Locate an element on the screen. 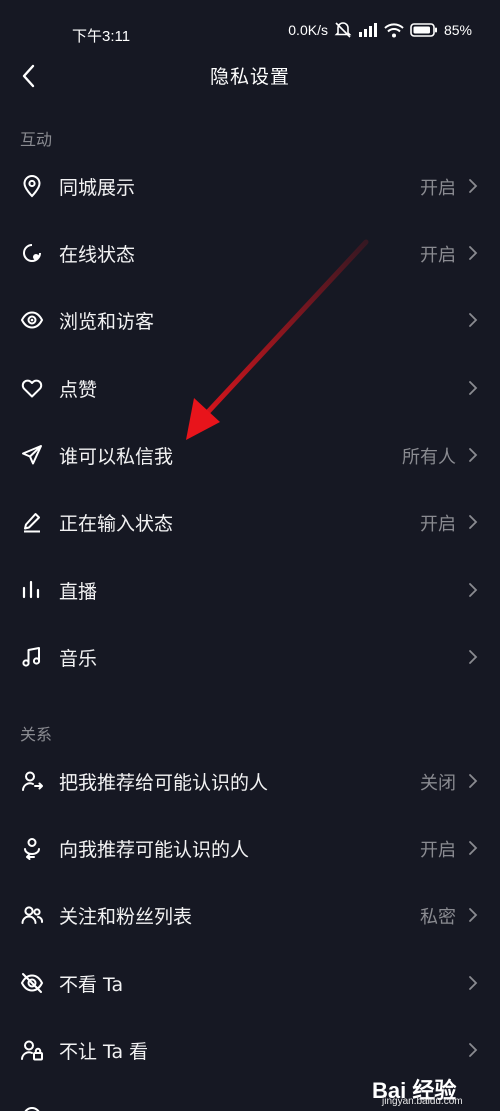  row-label: 把我推荐给可能认识的人 is located at coordinates (164, 783).